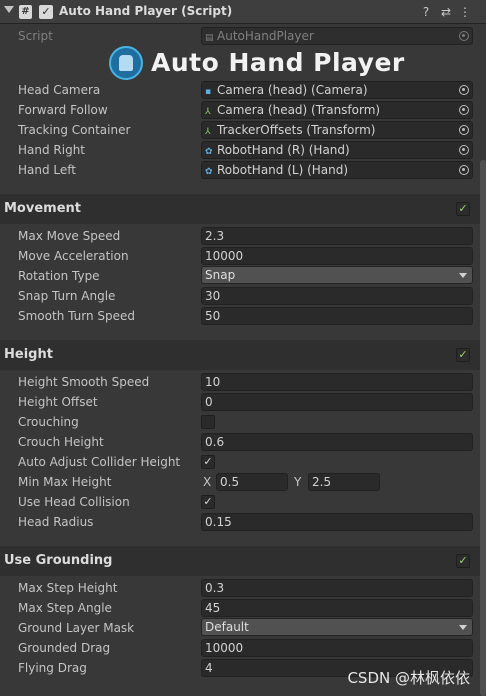 The width and height of the screenshot is (486, 696). I want to click on script-field: ▤ AutoHandPlayer, so click(337, 36).